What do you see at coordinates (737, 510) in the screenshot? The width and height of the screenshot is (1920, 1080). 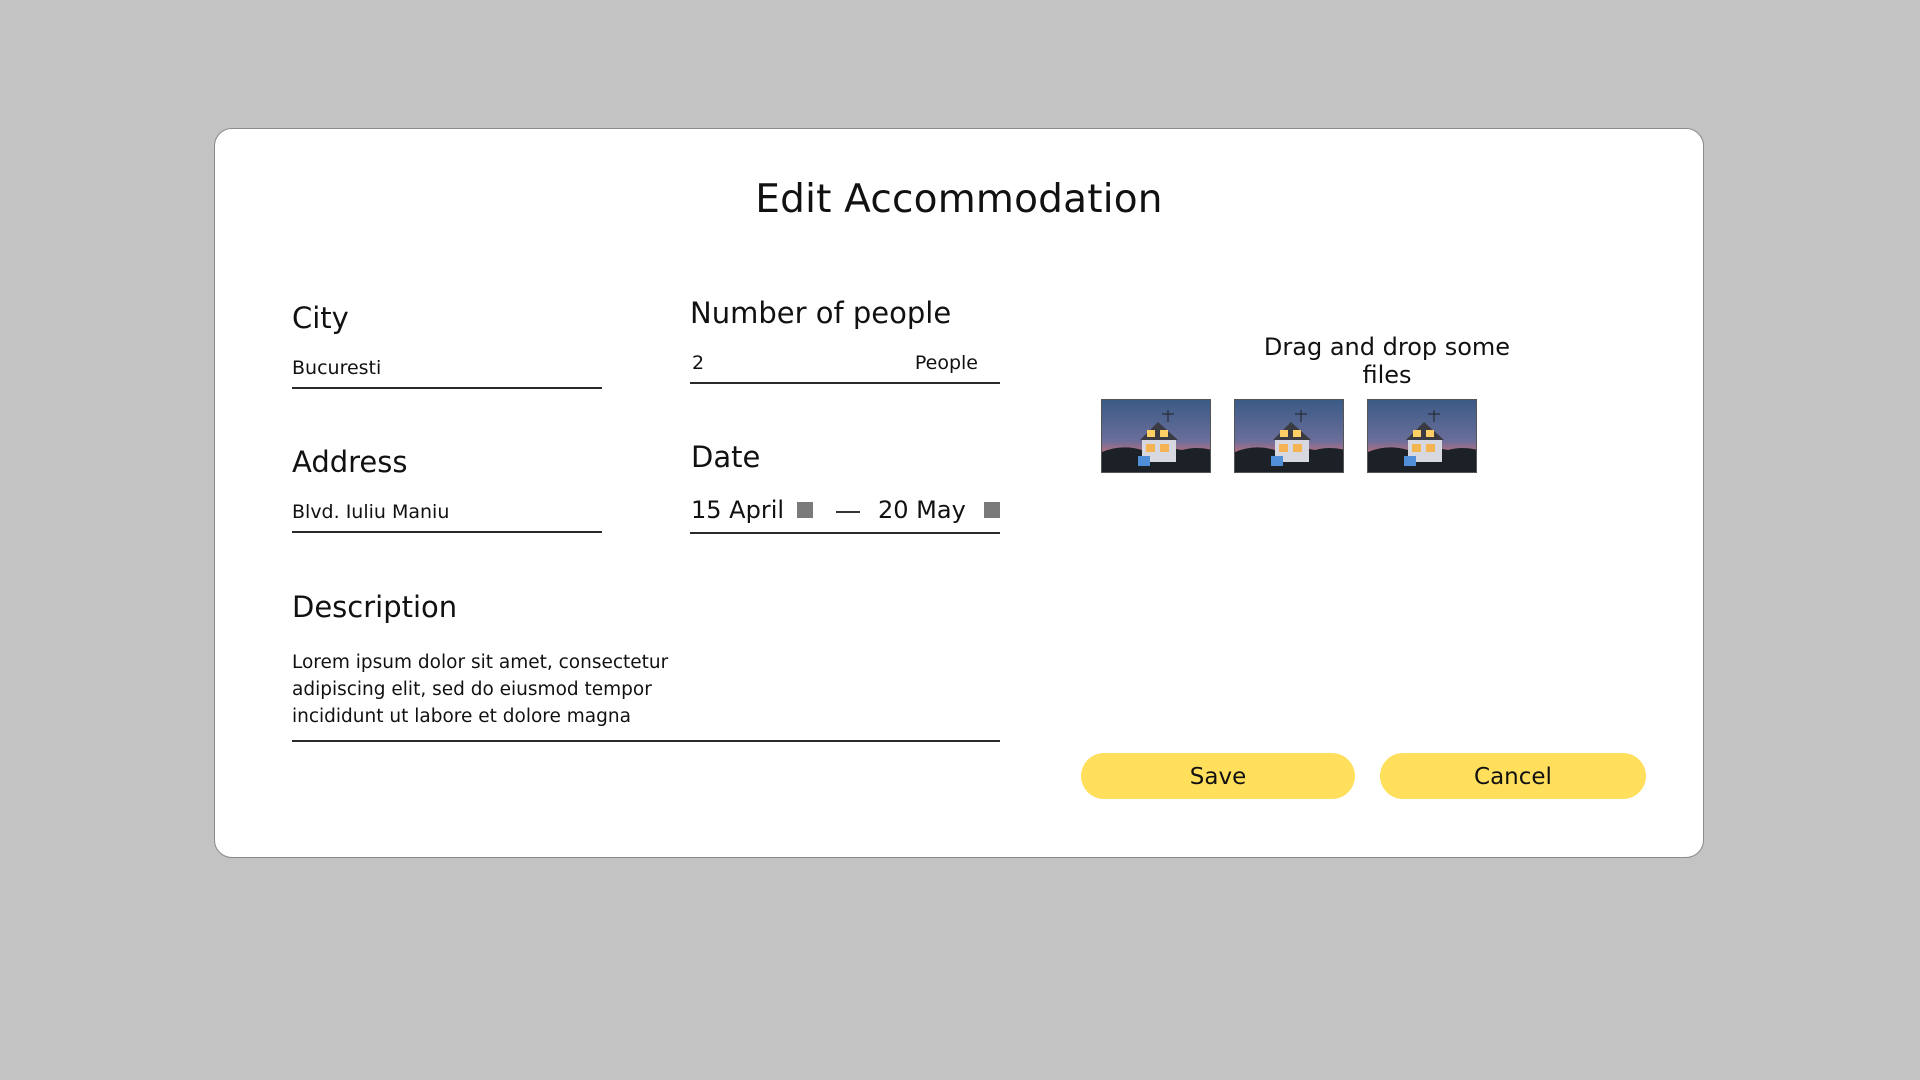 I see `start-date-value: 15 April` at bounding box center [737, 510].